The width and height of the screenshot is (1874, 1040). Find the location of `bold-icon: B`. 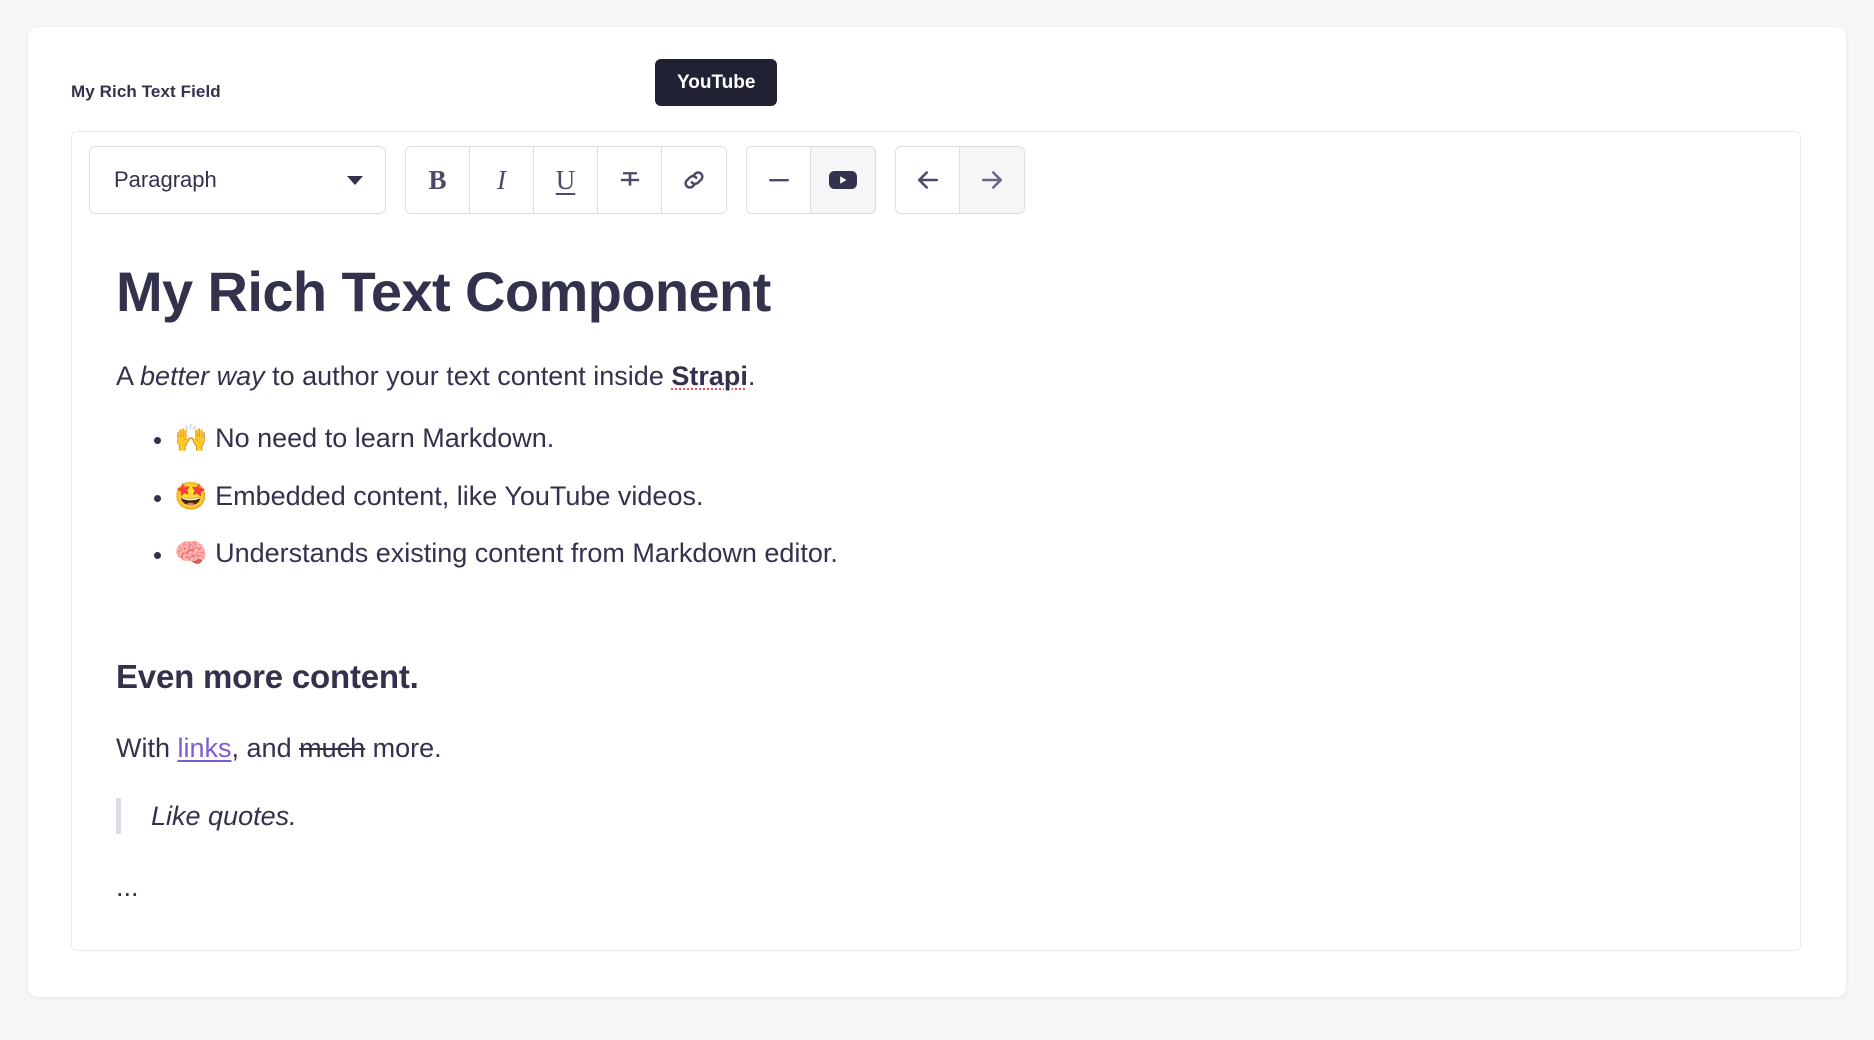

bold-icon: B is located at coordinates (437, 179).